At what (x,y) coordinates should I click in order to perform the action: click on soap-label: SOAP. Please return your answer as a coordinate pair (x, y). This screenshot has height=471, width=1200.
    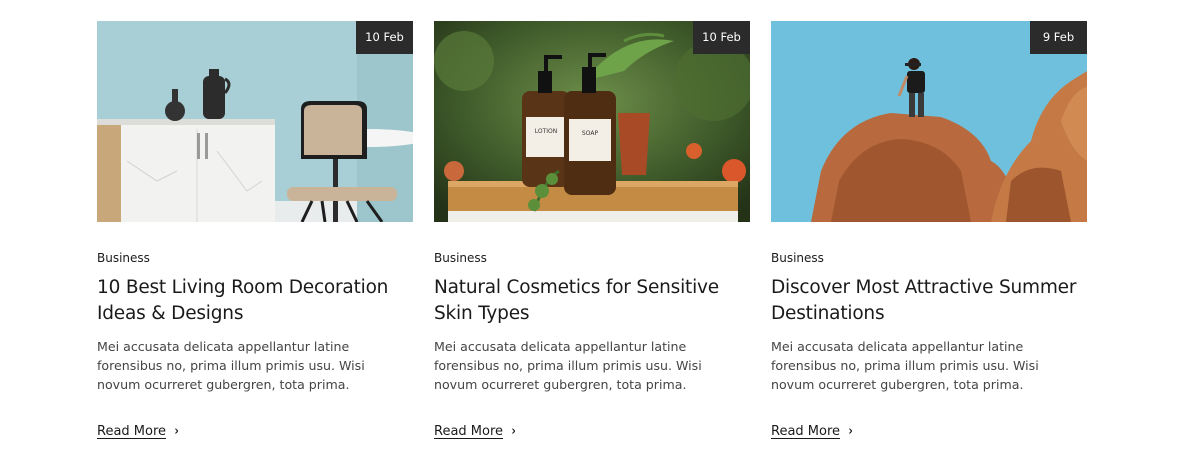
    Looking at the image, I should click on (590, 133).